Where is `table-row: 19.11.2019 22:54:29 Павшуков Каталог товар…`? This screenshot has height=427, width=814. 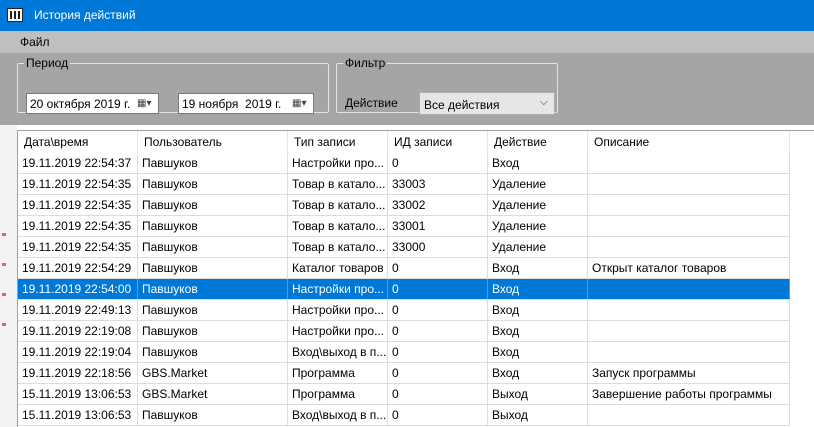 table-row: 19.11.2019 22:54:29 Павшуков Каталог товар… is located at coordinates (404, 268).